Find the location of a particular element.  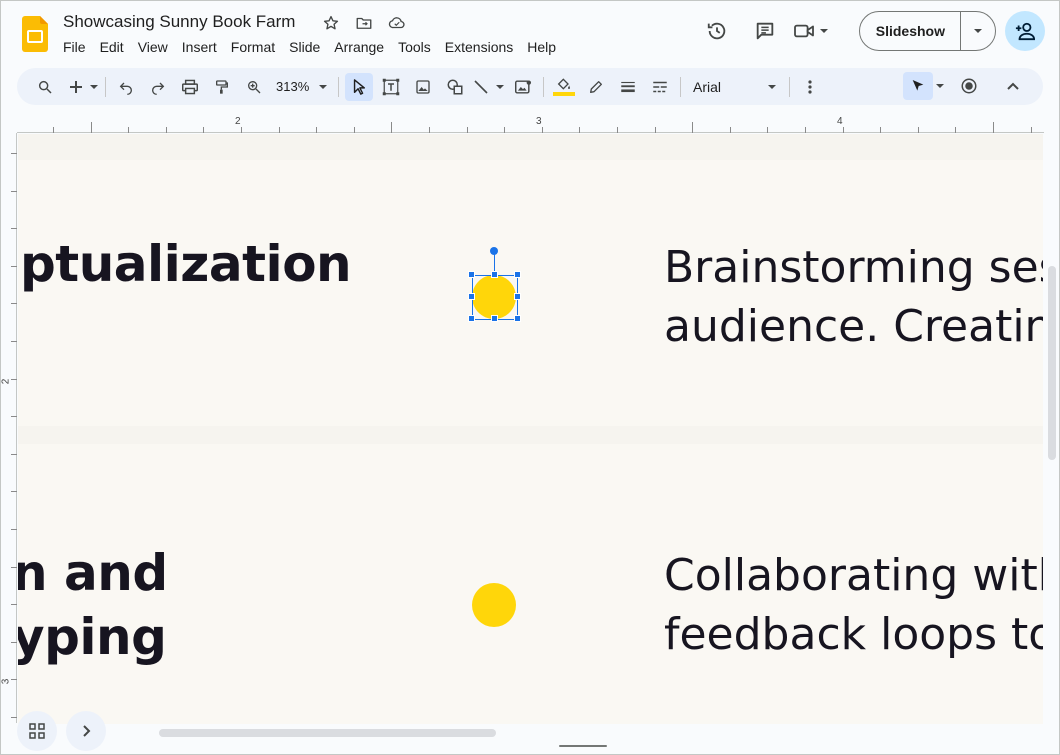

resize-handle-se is located at coordinates (517, 318).